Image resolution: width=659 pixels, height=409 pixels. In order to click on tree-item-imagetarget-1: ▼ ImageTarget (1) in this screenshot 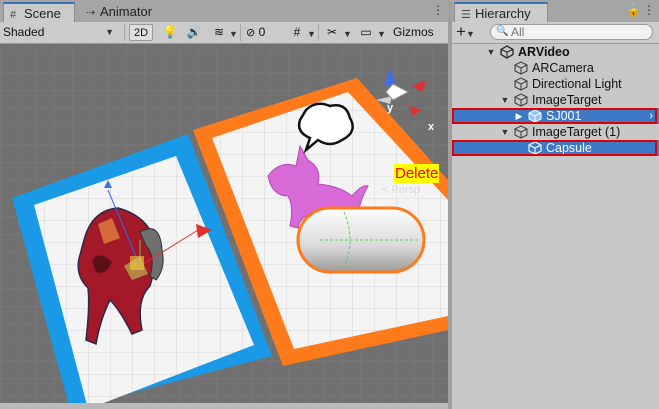, I will do `click(555, 132)`.